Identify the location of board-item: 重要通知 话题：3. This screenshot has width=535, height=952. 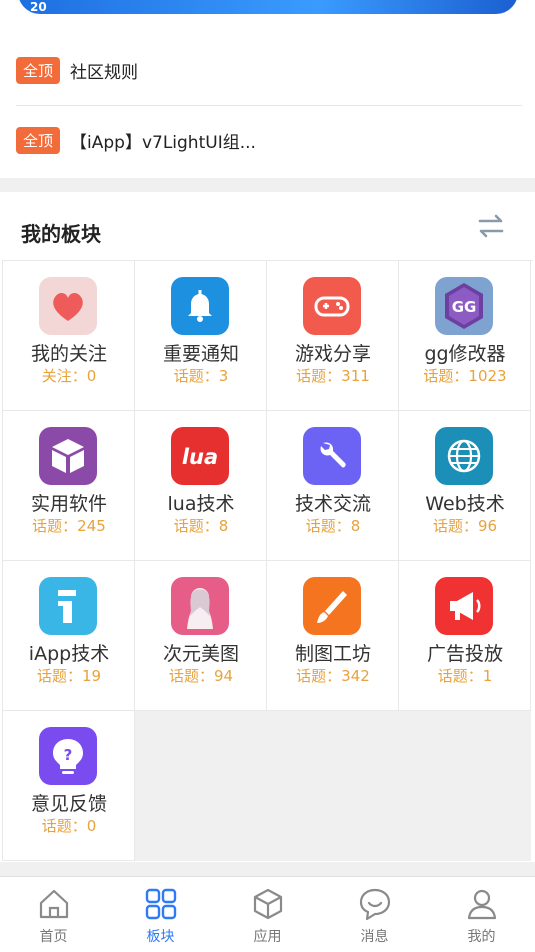
(201, 336).